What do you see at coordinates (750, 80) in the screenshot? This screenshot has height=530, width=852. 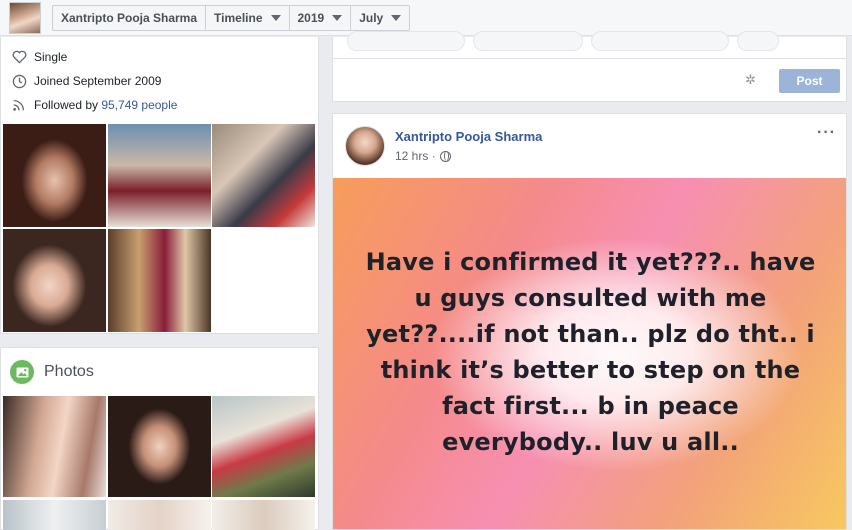 I see `gear-icon: ✲` at bounding box center [750, 80].